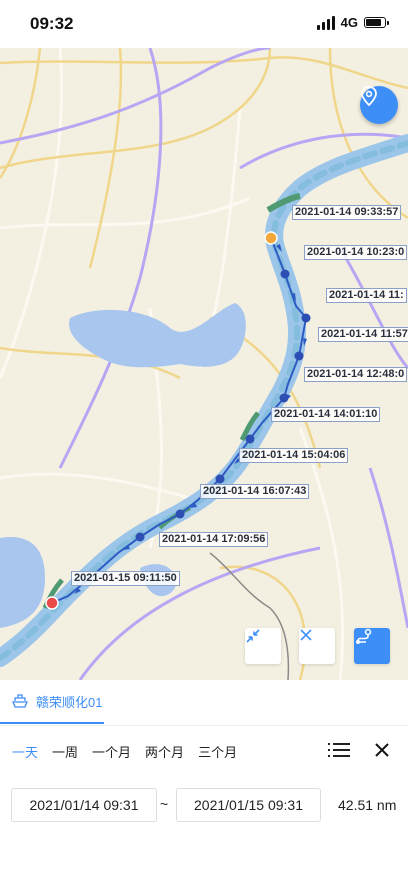 The height and width of the screenshot is (883, 408). I want to click on status-indicators: 4G, so click(352, 22).